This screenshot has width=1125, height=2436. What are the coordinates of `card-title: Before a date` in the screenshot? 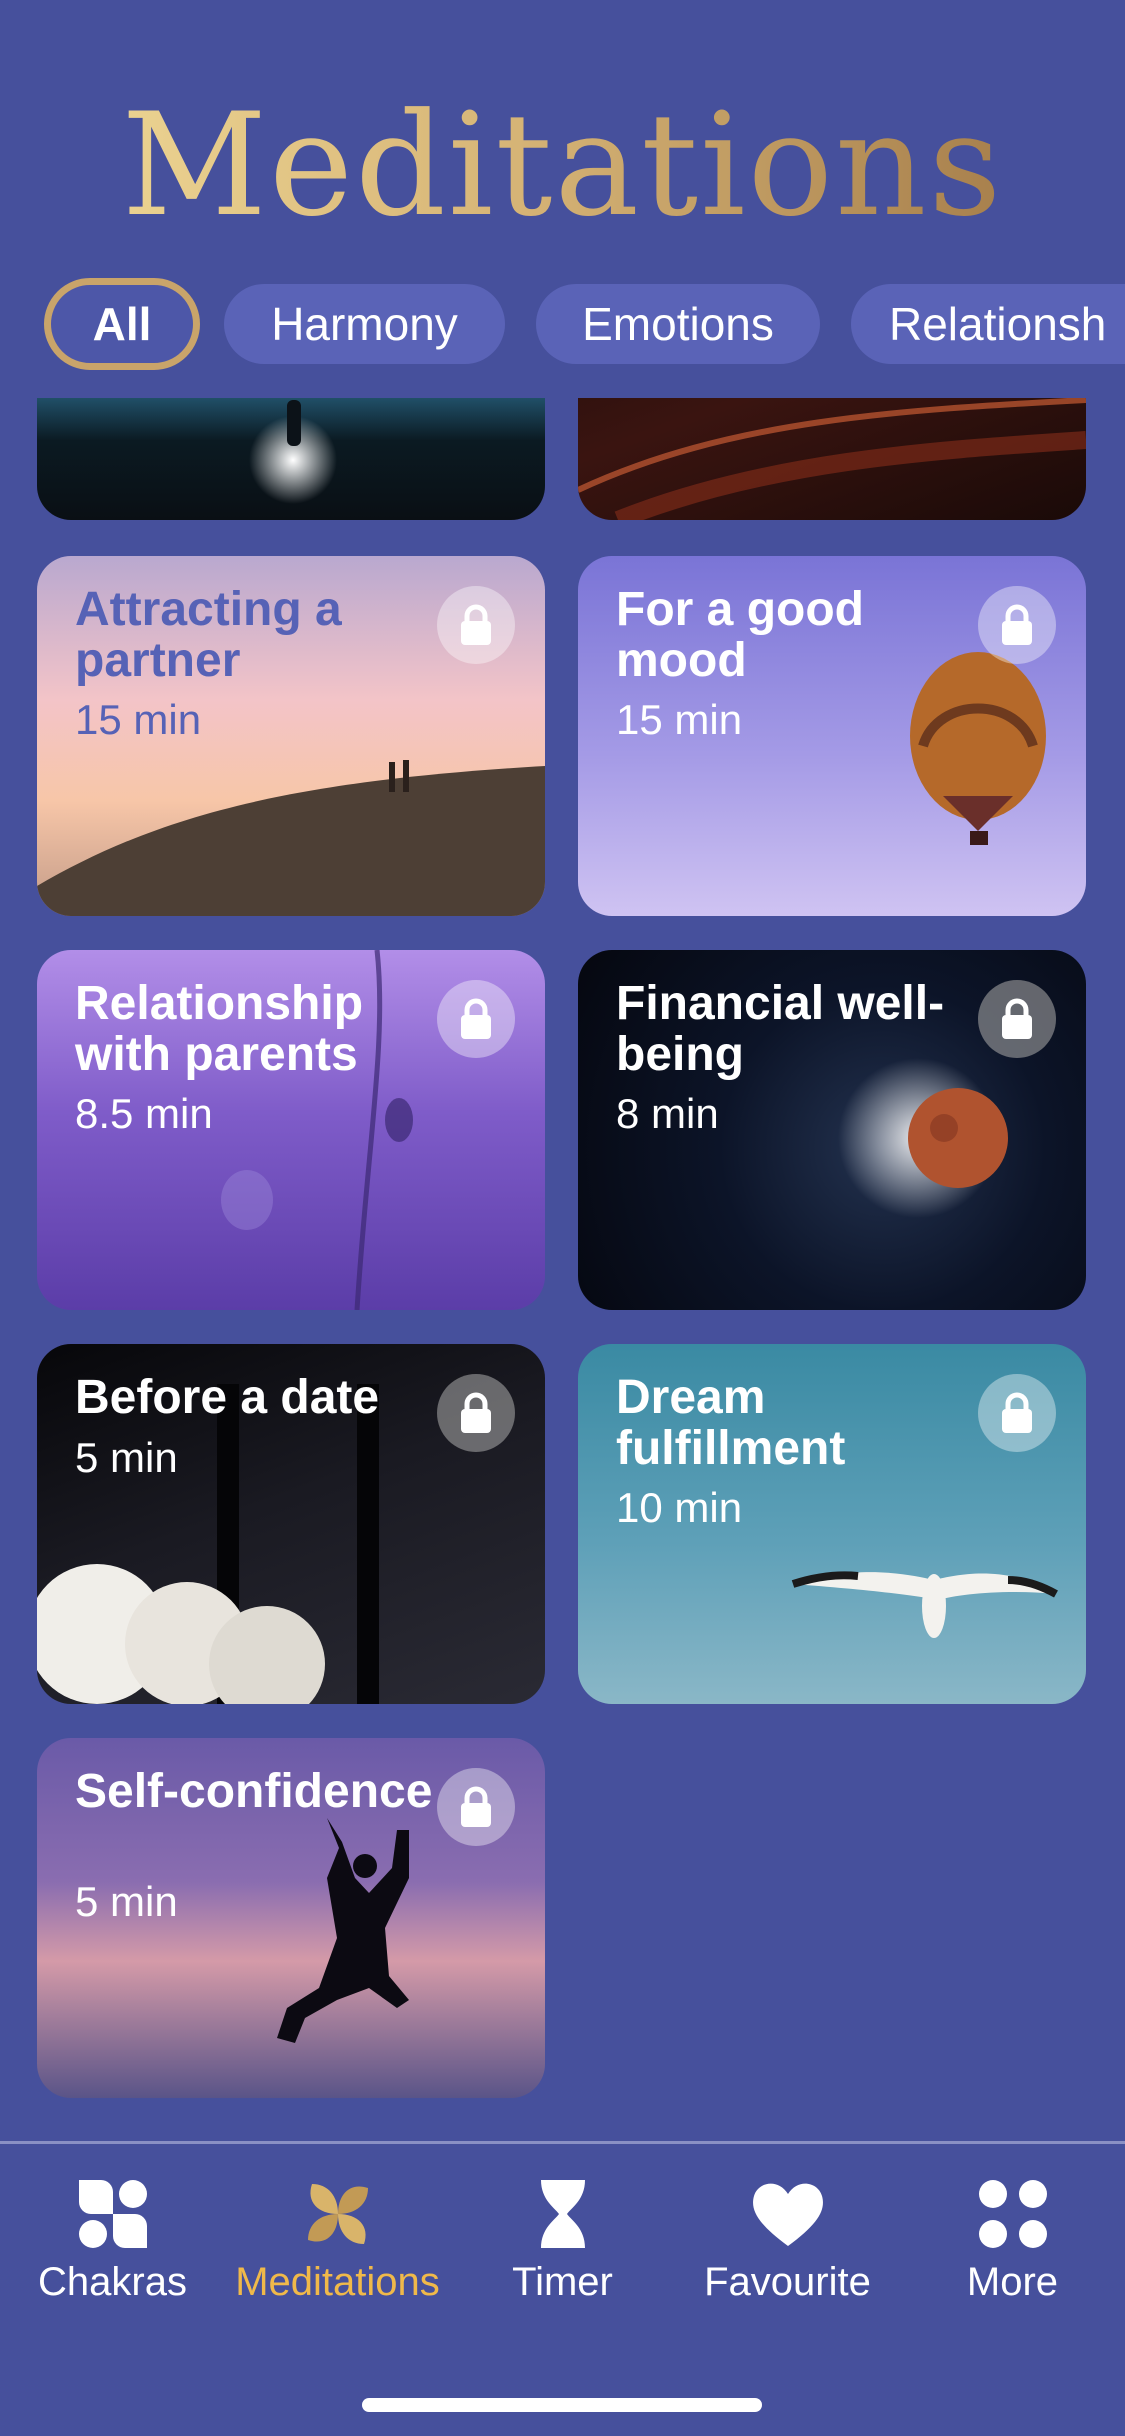 It's located at (227, 1397).